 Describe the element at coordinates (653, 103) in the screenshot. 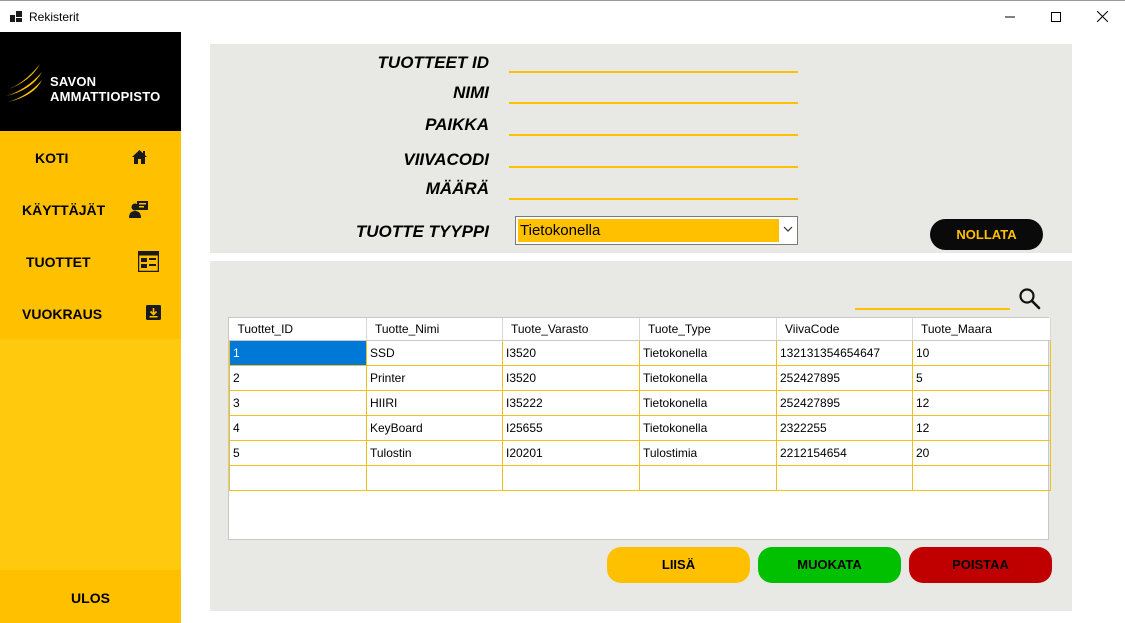

I see `name-field` at that location.